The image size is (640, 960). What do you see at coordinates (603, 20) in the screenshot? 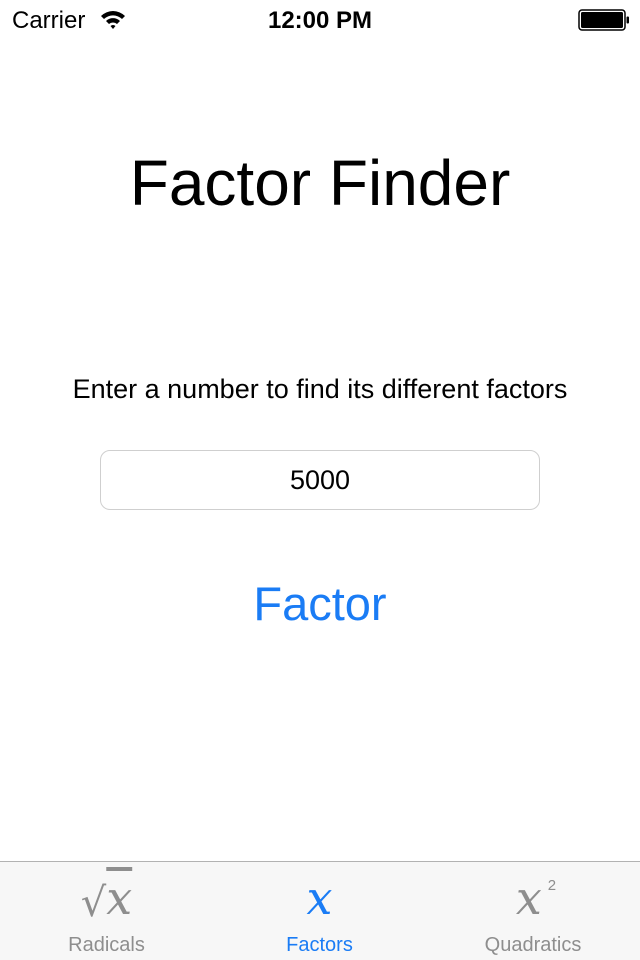
I see `battery-full-icon` at bounding box center [603, 20].